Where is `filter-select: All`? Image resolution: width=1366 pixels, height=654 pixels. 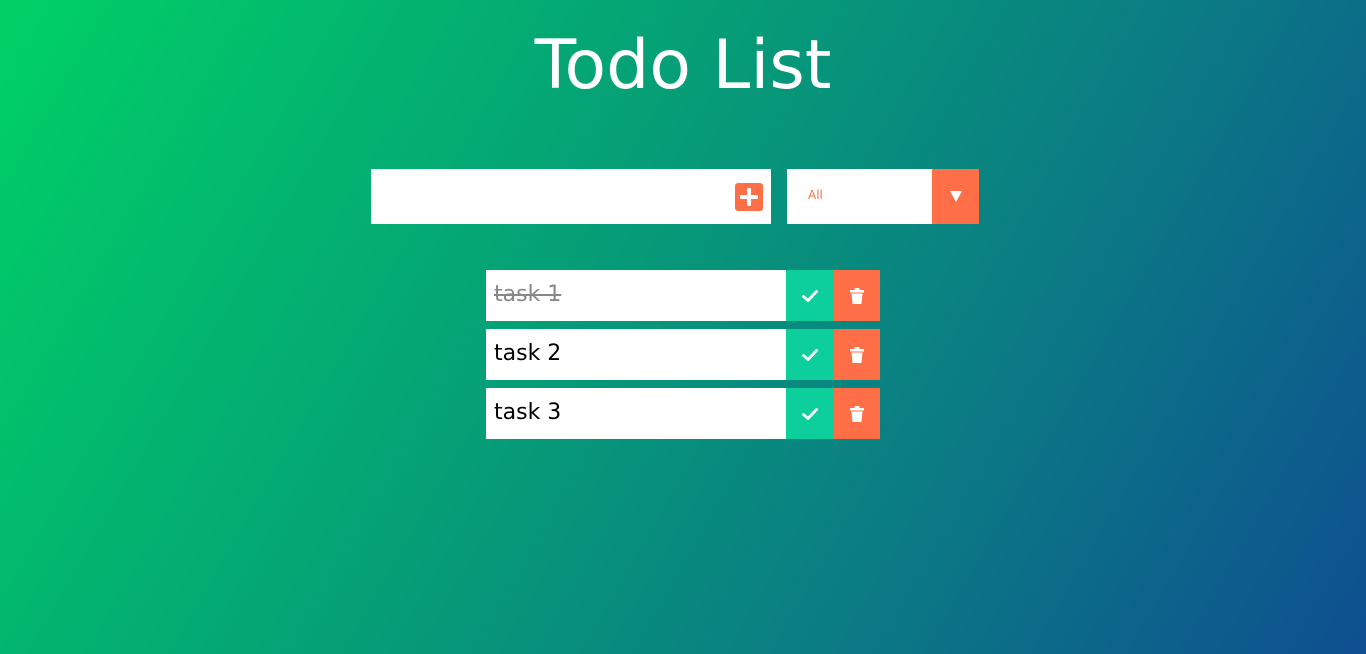 filter-select: All is located at coordinates (883, 196).